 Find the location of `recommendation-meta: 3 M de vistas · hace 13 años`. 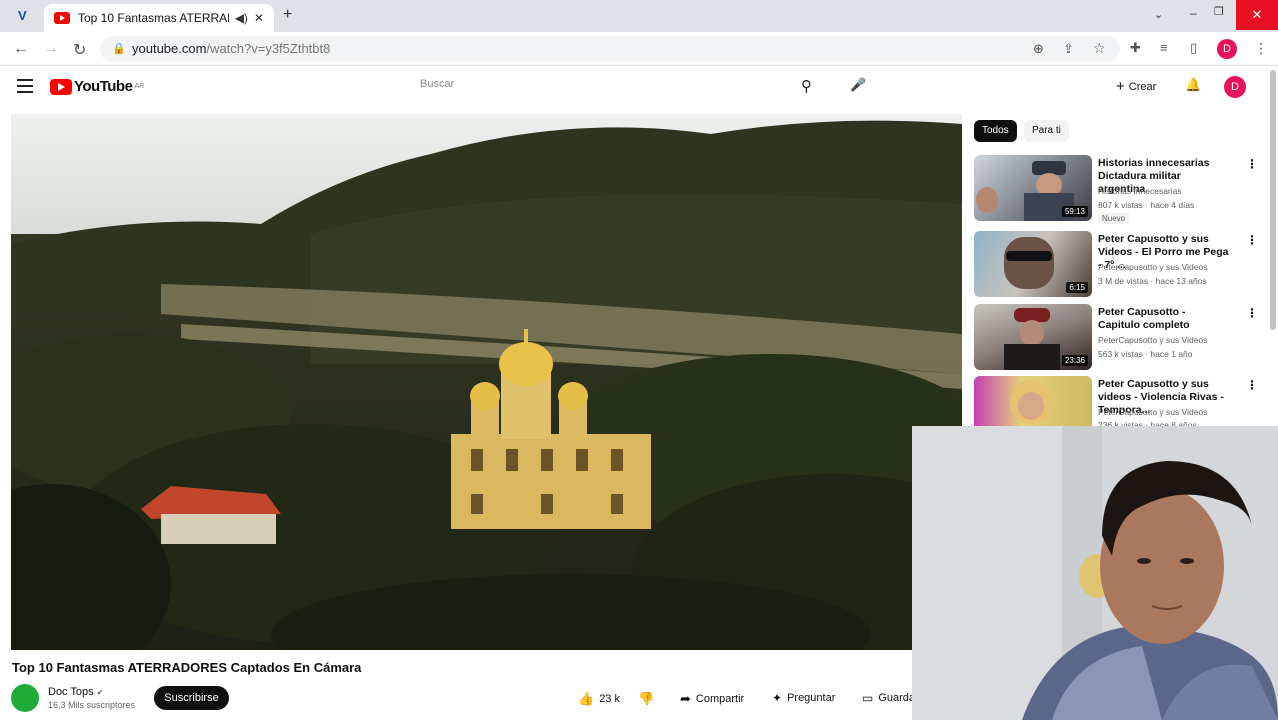

recommendation-meta: 3 M de vistas · hace 13 años is located at coordinates (1152, 281).